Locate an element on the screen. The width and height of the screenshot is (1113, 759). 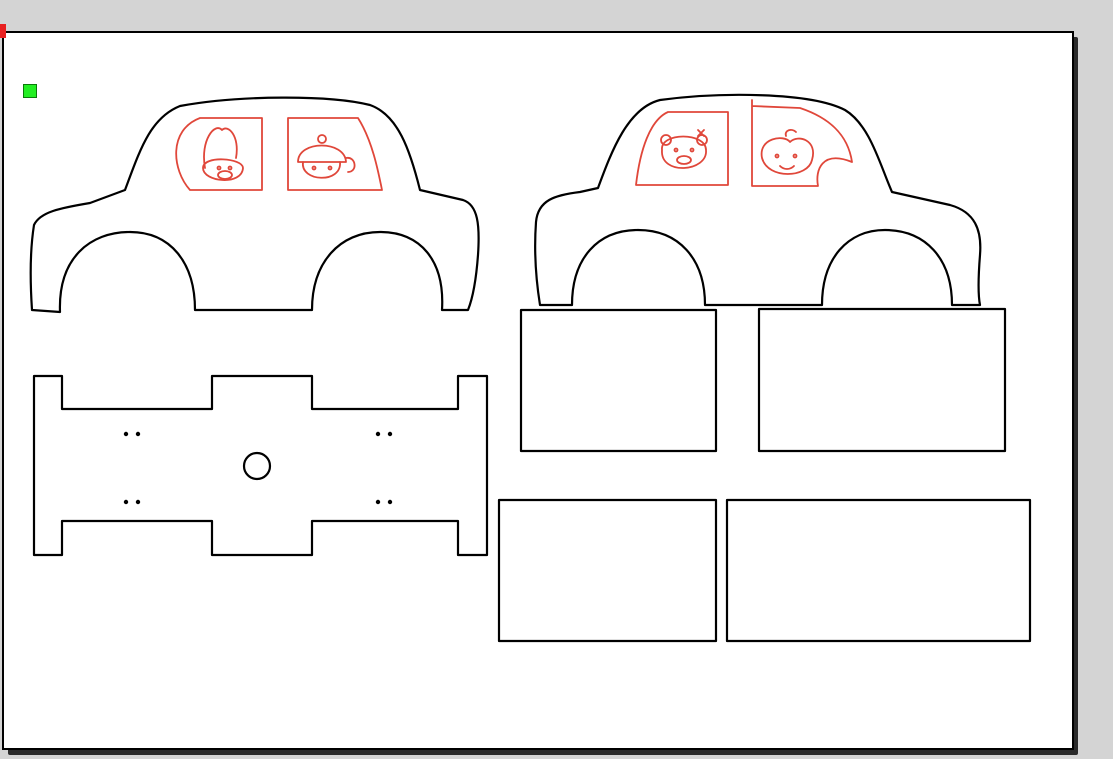
car-side-right is located at coordinates (758, 200).